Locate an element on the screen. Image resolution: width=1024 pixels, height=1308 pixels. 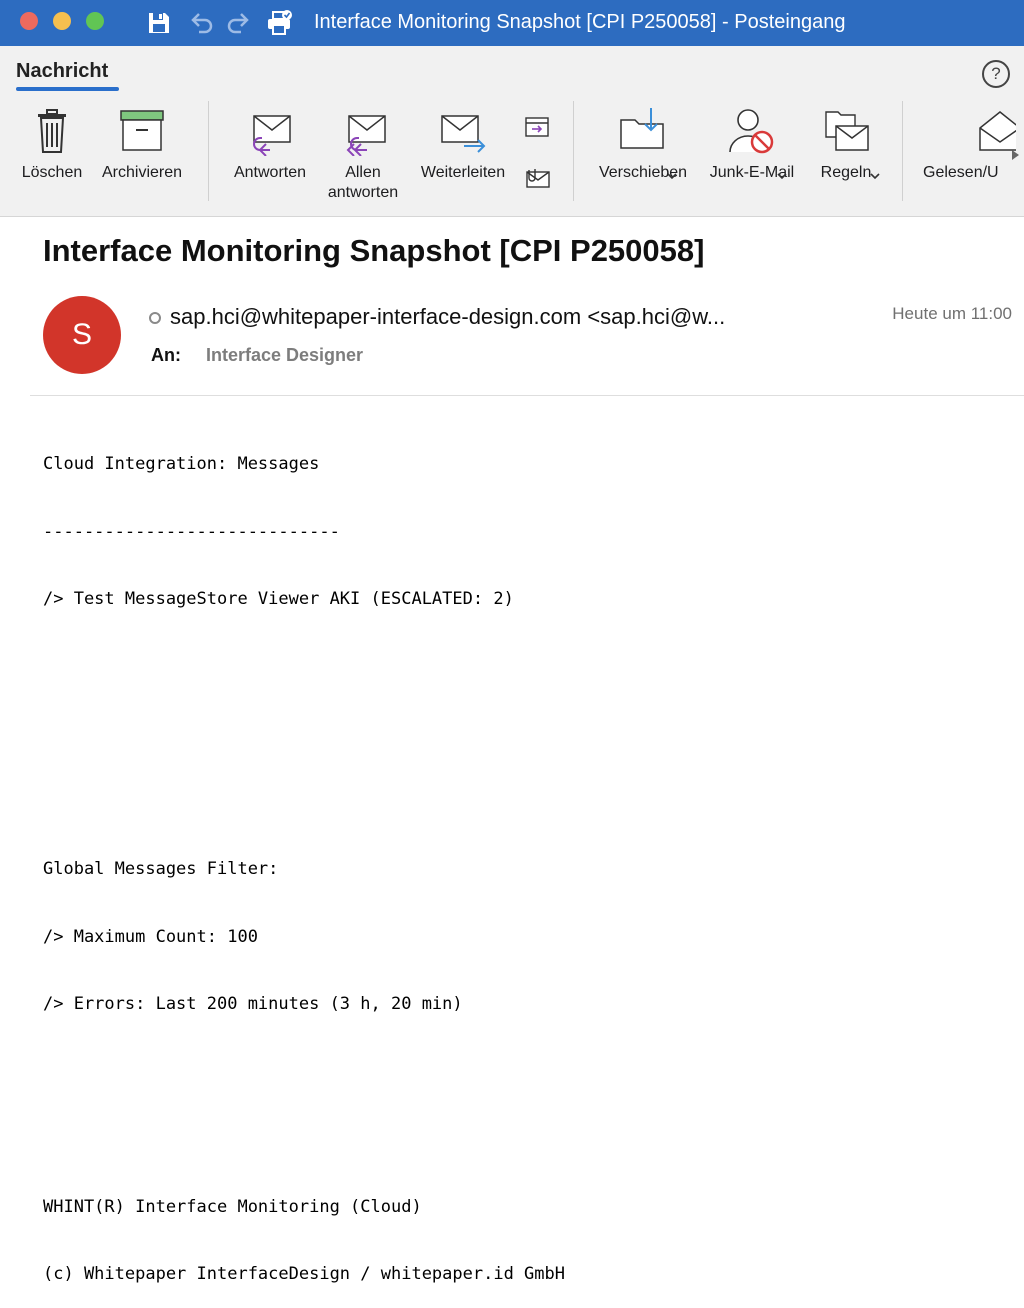
archive-label: Archivieren is located at coordinates (142, 172).